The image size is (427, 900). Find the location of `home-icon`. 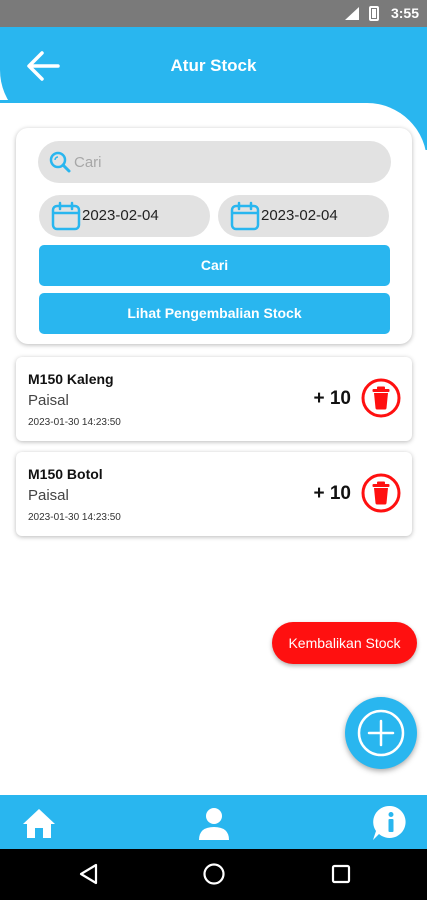

home-icon is located at coordinates (39, 823).